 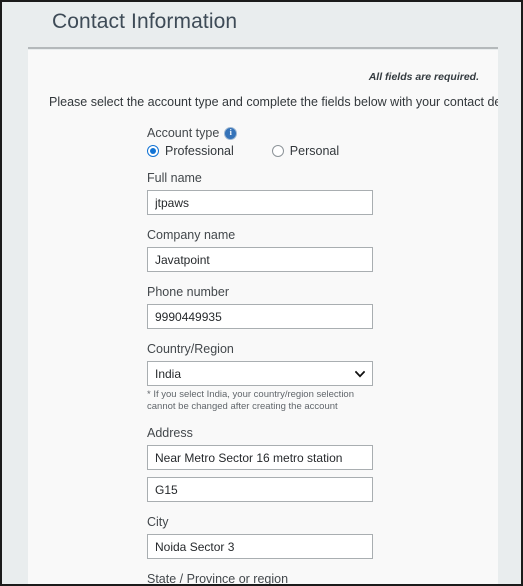 I want to click on city-field: City, so click(x=263, y=537).